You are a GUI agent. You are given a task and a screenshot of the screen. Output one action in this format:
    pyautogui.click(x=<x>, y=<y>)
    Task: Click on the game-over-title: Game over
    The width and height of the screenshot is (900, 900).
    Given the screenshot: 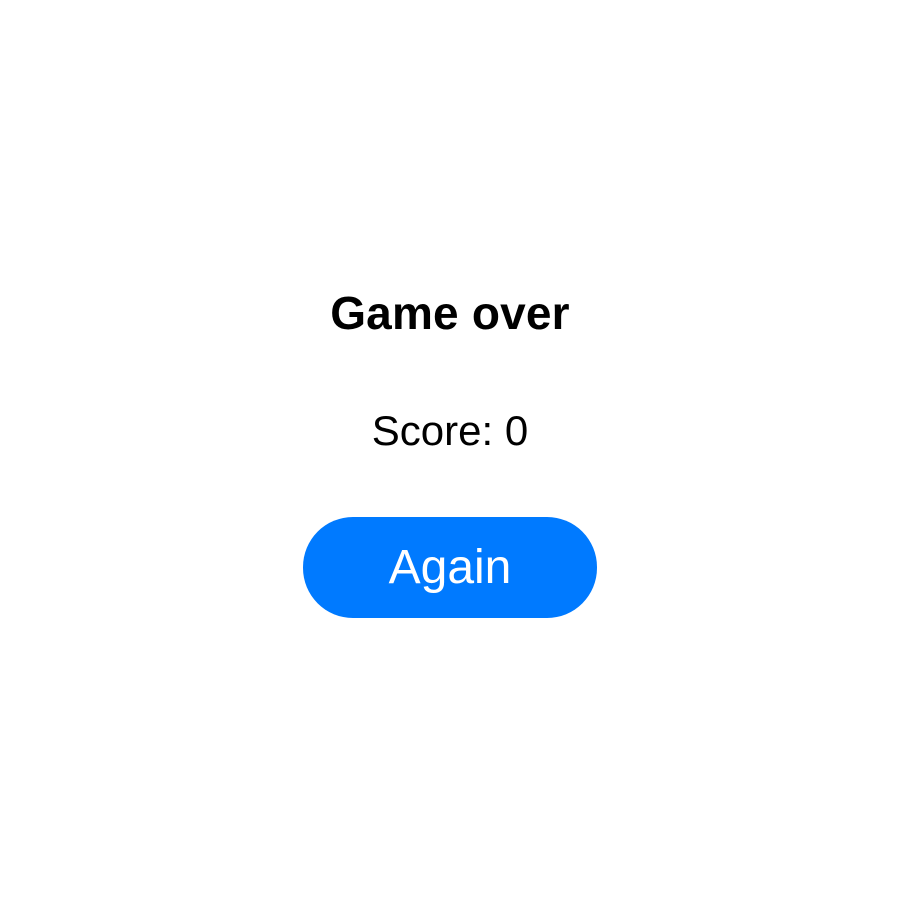 What is the action you would take?
    pyautogui.click(x=450, y=313)
    